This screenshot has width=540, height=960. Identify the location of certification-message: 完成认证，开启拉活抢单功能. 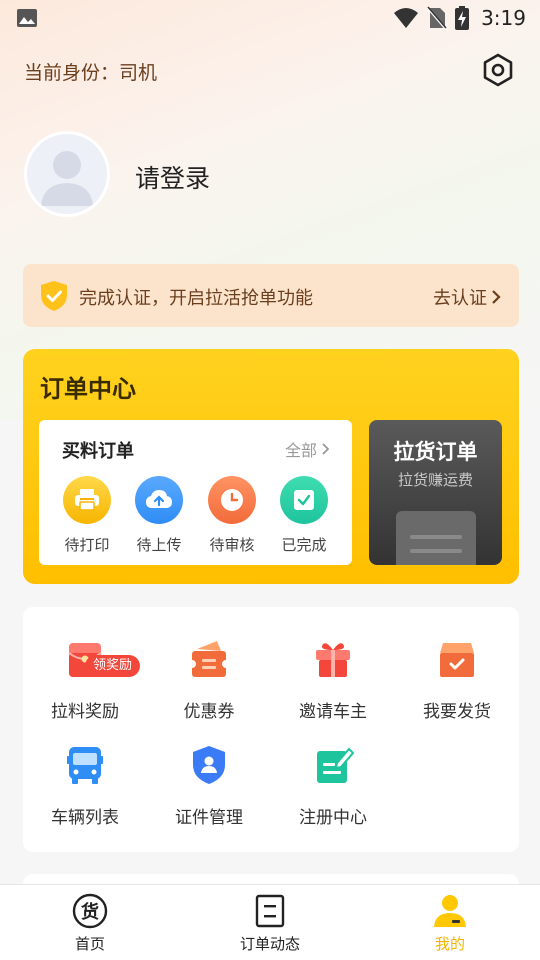
(196, 298).